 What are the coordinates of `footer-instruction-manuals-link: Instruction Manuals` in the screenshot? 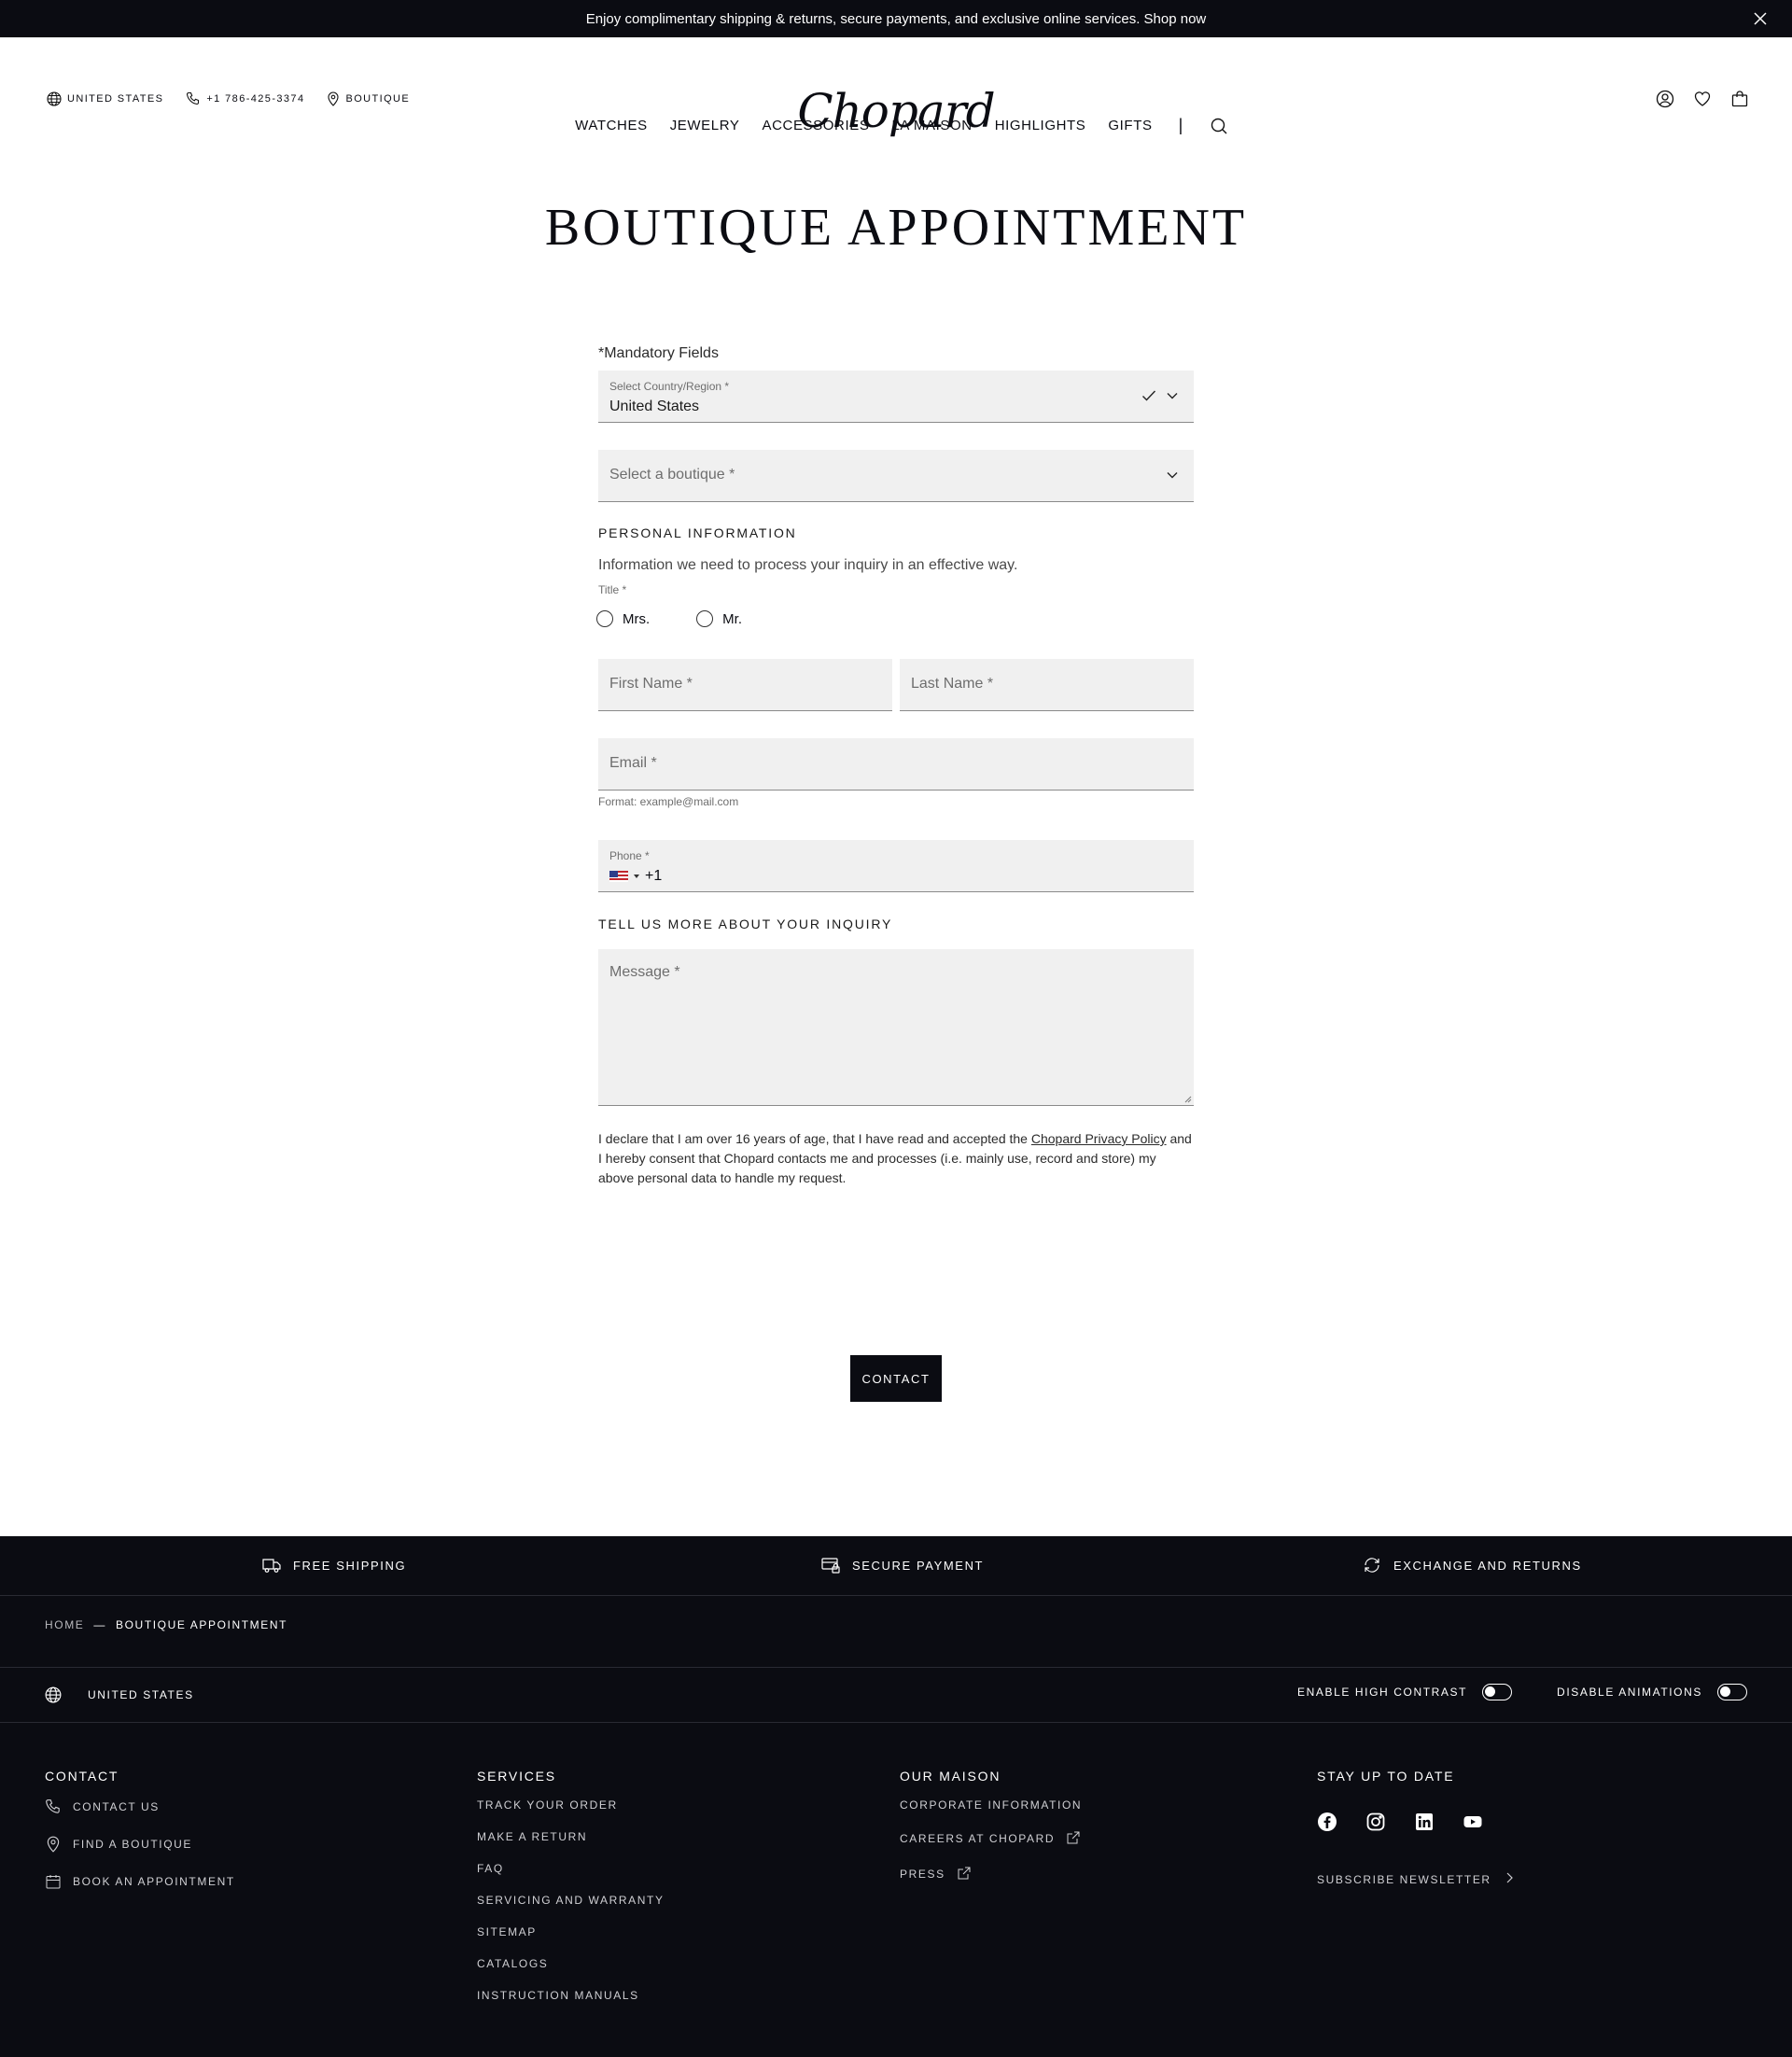 It's located at (571, 1995).